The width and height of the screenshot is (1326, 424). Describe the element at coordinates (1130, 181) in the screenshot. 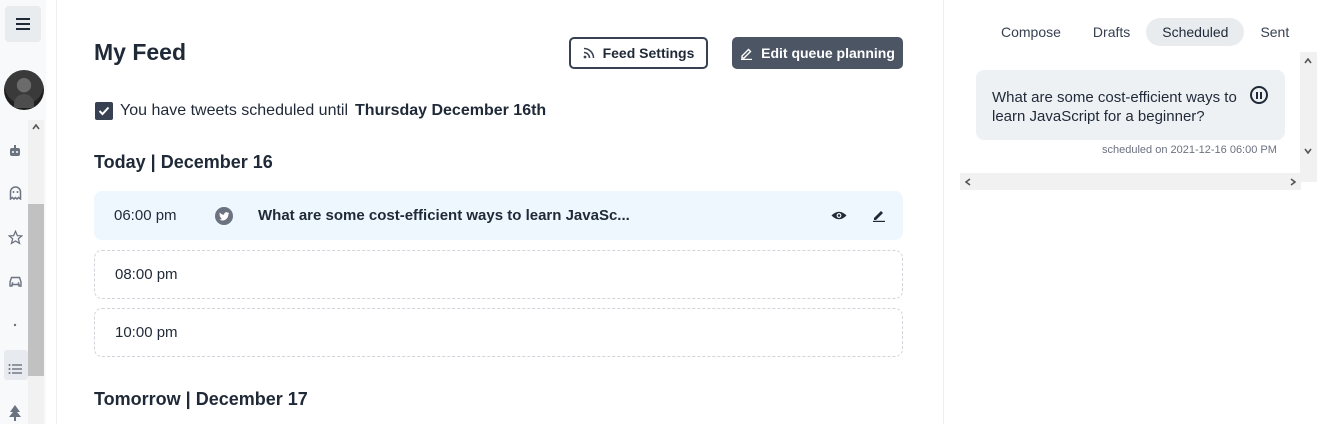

I see `panel-horizontal-scrollbar` at that location.